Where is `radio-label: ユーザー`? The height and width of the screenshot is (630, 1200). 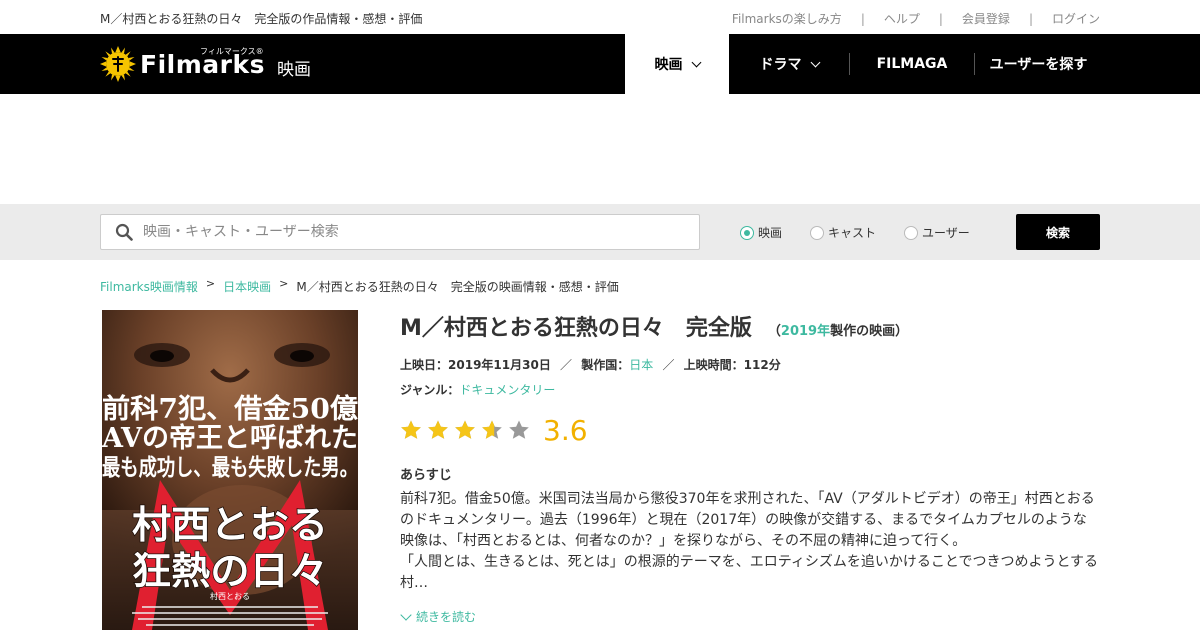
radio-label: ユーザー is located at coordinates (946, 233).